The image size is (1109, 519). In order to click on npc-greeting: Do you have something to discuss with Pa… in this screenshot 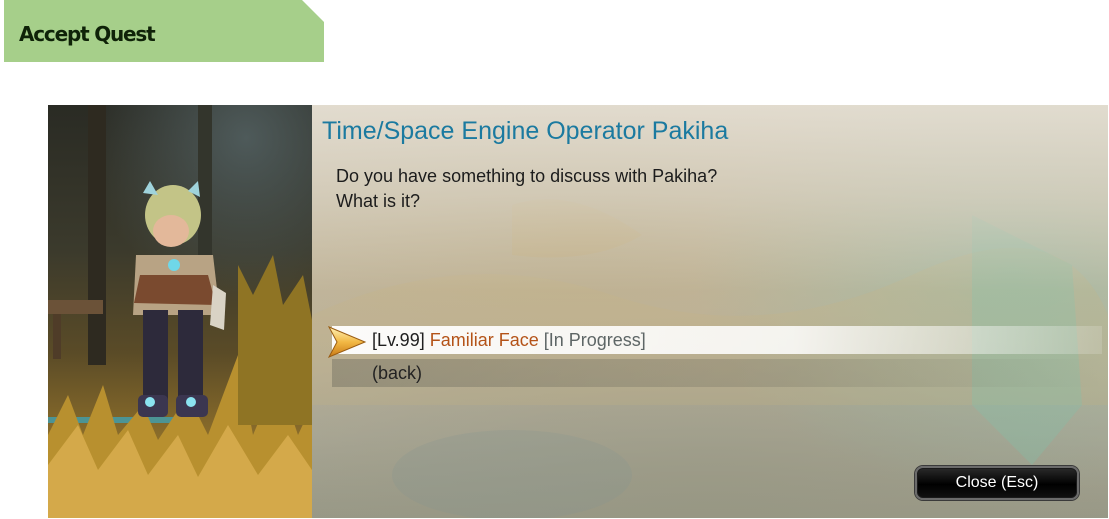, I will do `click(526, 189)`.